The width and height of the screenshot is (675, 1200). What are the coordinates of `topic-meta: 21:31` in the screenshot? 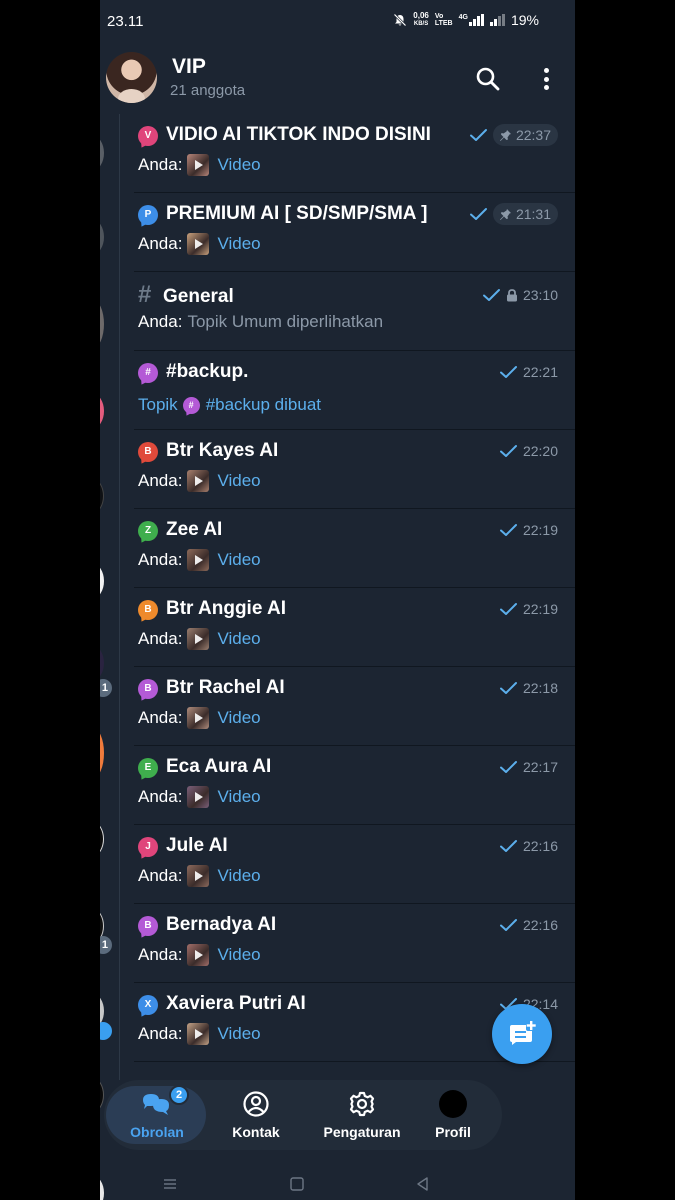 It's located at (513, 214).